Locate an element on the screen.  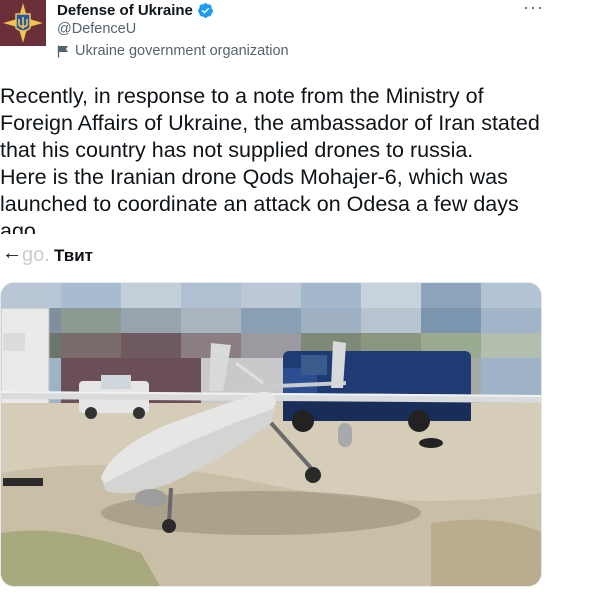
account-name: Defense of Ukraine is located at coordinates (135, 10).